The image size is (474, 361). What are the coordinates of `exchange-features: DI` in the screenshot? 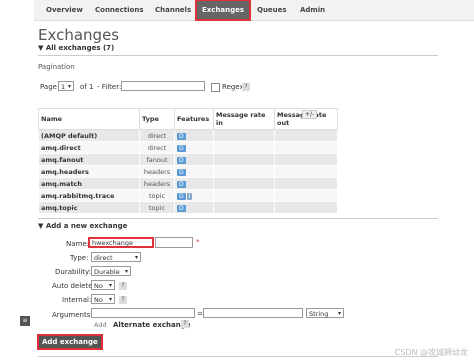 It's located at (194, 195).